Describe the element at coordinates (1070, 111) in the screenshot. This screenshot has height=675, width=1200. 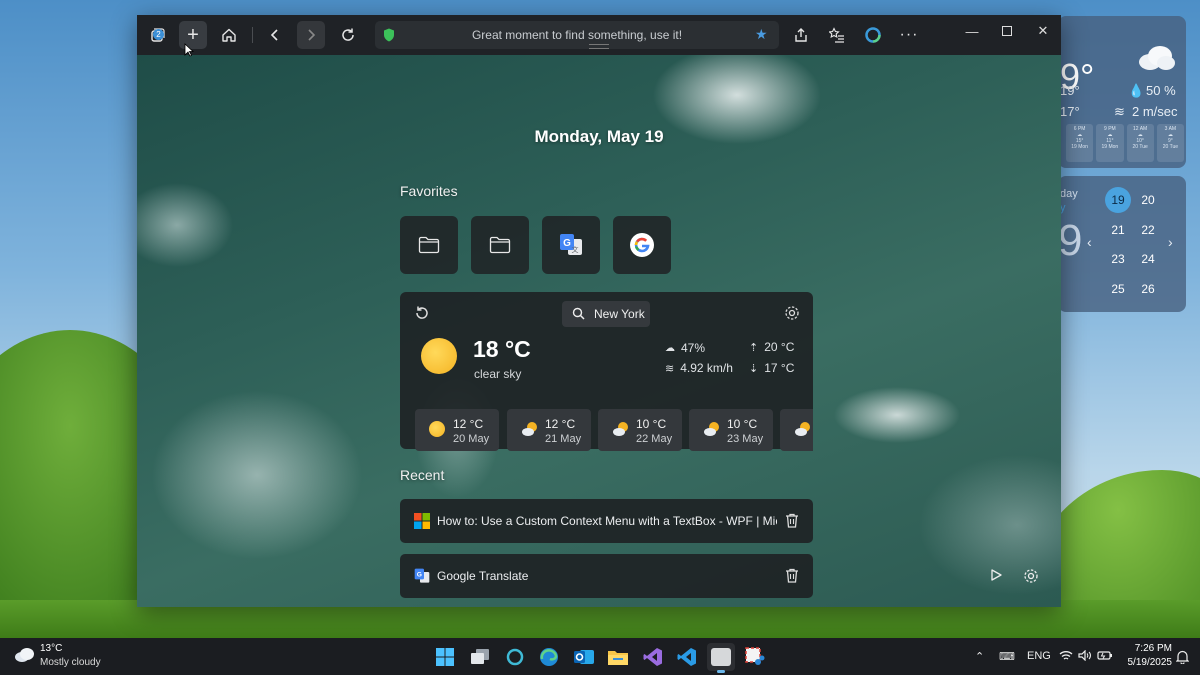
I see `widget-low: 17°` at that location.